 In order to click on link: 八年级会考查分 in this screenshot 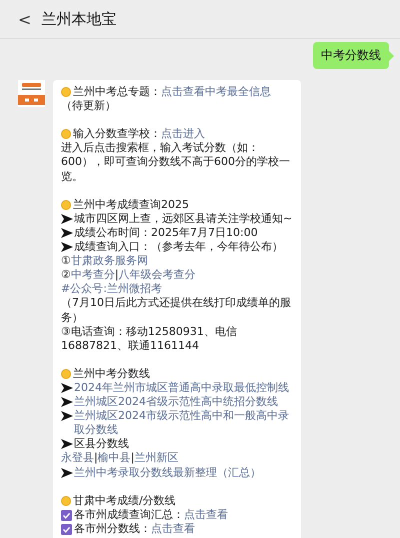, I will do `click(157, 275)`.